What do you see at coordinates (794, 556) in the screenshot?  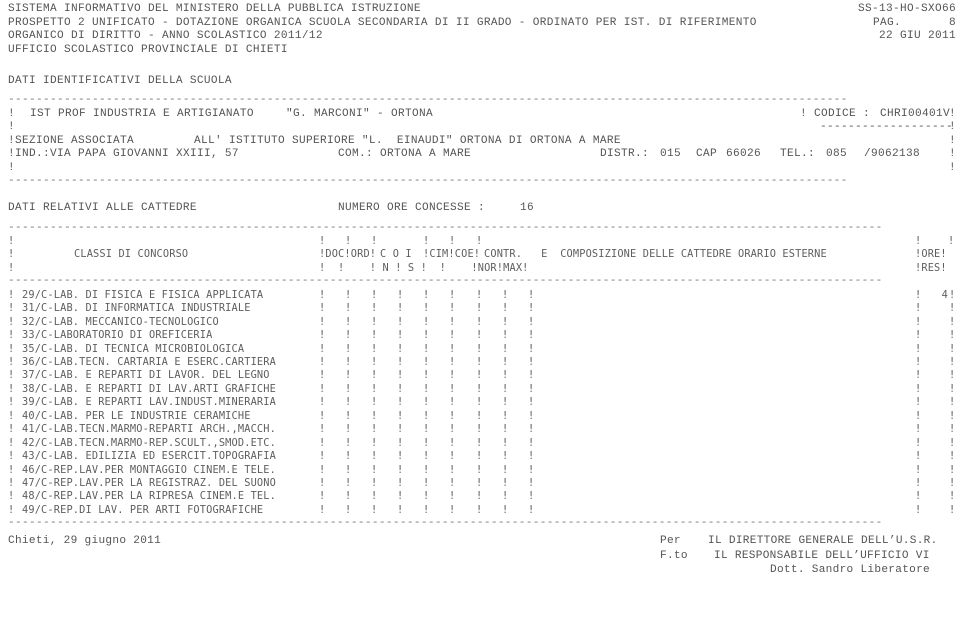 I see `footer-line-fto: F.to IL RESPONSABILE DELL’UFFICIO VI` at bounding box center [794, 556].